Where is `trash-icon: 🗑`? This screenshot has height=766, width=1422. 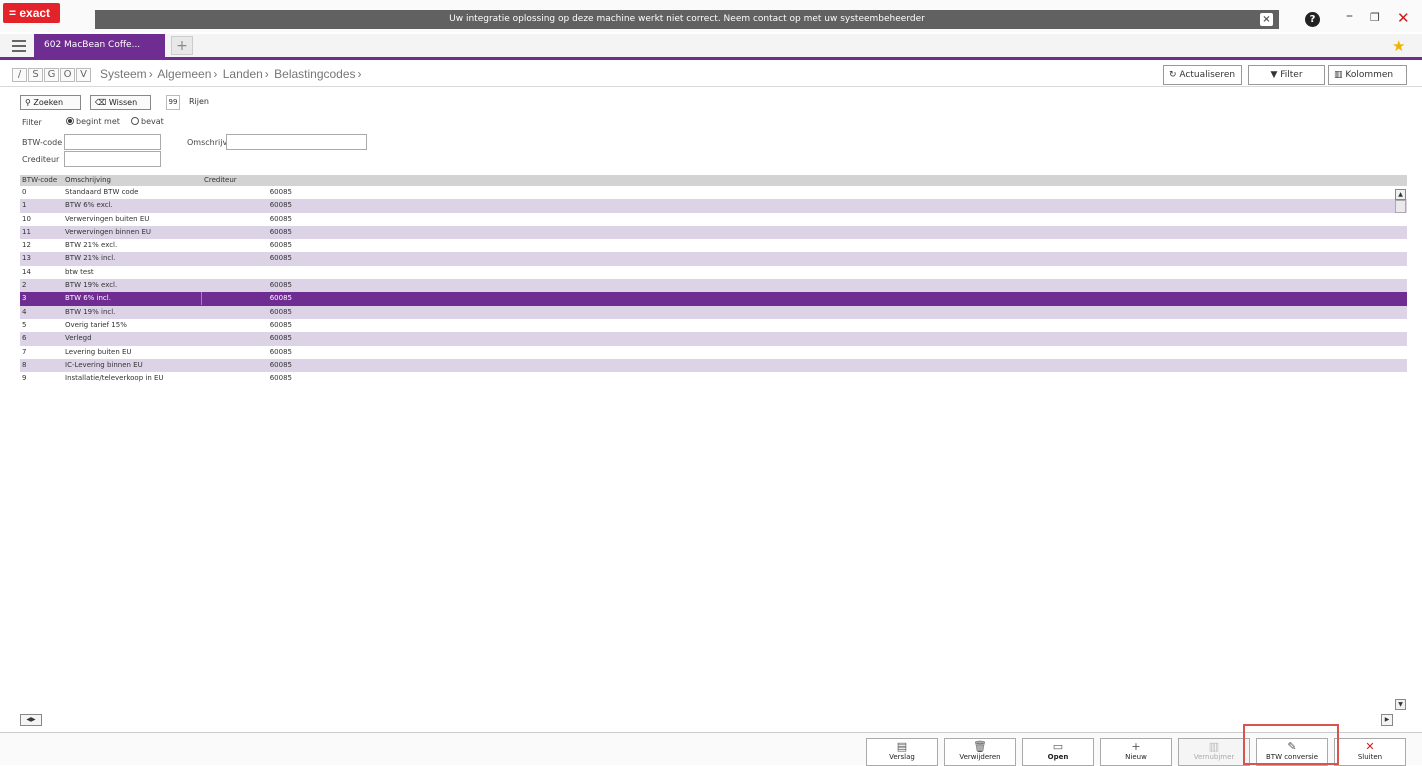
trash-icon: 🗑 is located at coordinates (980, 746).